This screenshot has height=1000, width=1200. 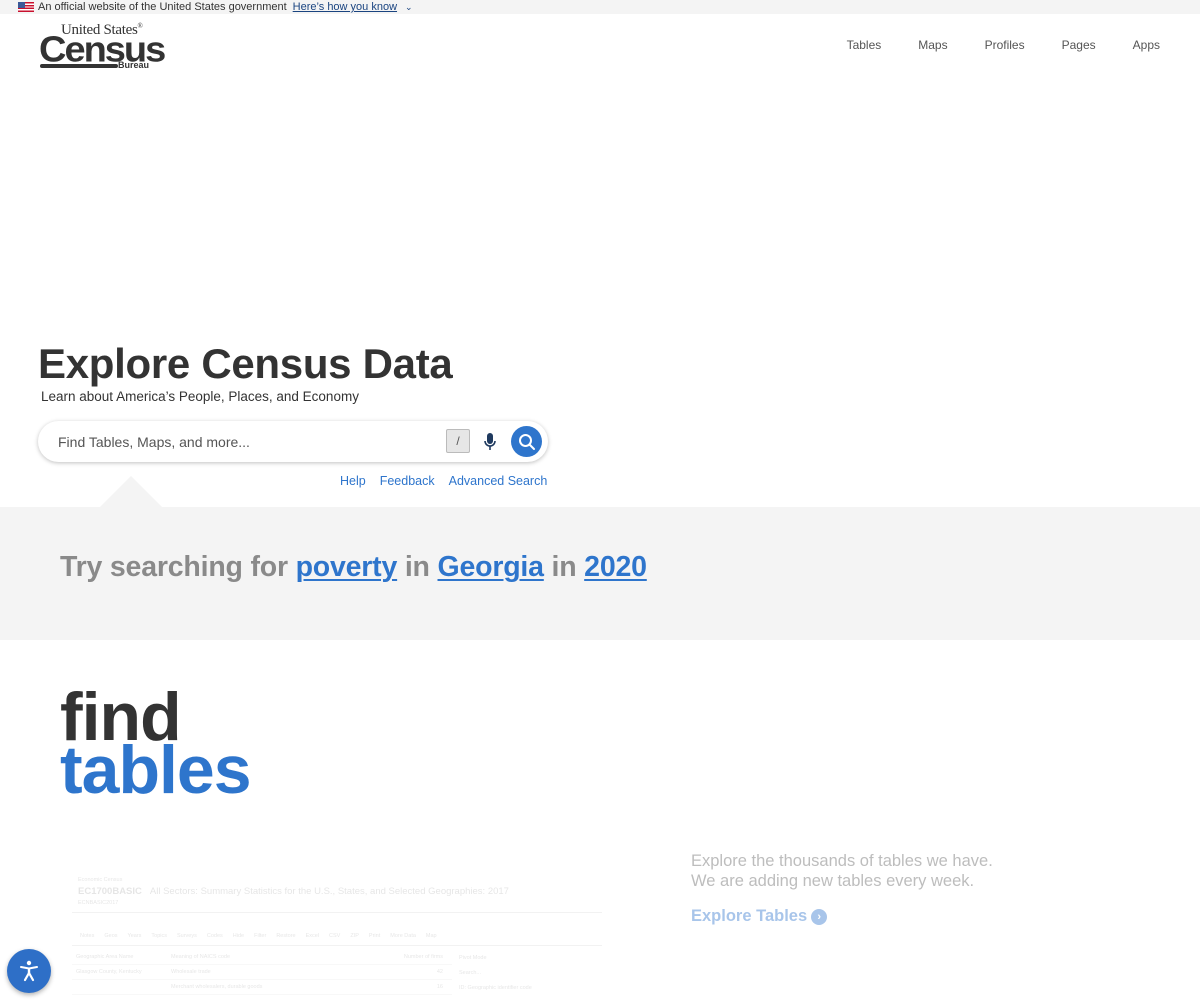 I want to click on nav-apps: Apps, so click(x=1146, y=45).